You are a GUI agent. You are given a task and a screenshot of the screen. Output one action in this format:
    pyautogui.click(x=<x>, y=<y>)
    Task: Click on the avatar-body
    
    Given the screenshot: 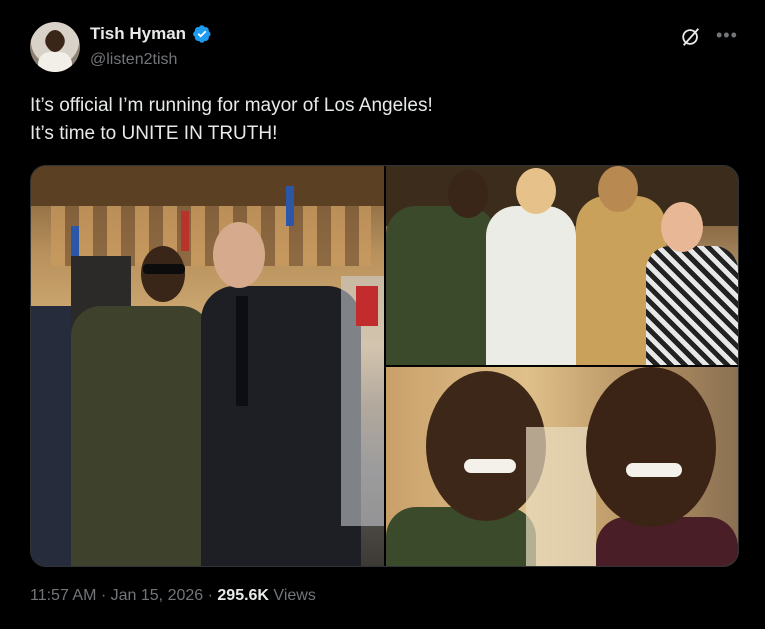 What is the action you would take?
    pyautogui.click(x=55, y=62)
    